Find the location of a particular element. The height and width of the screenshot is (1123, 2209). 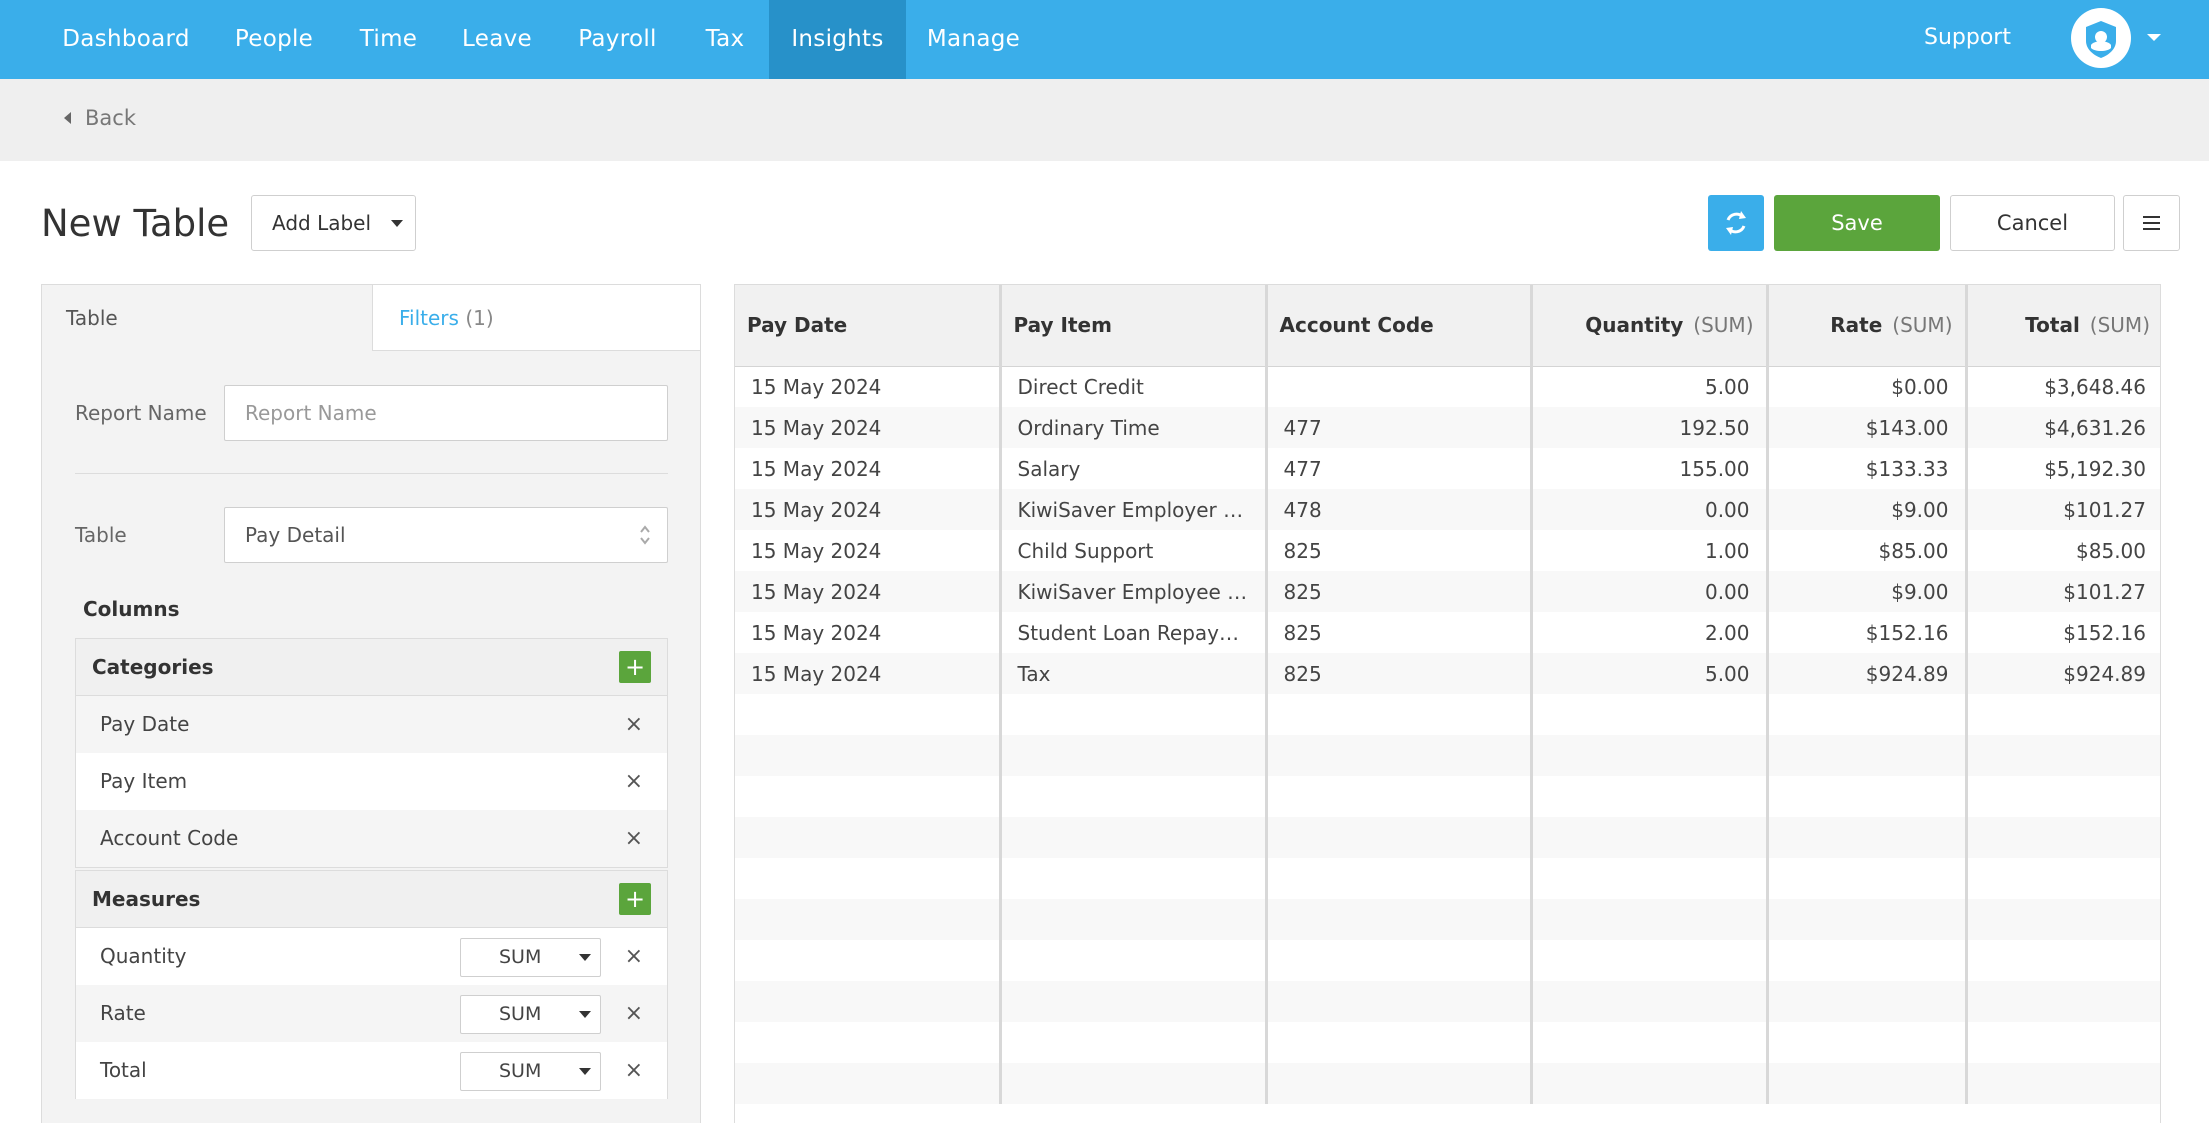

support-link: Support is located at coordinates (1967, 39).